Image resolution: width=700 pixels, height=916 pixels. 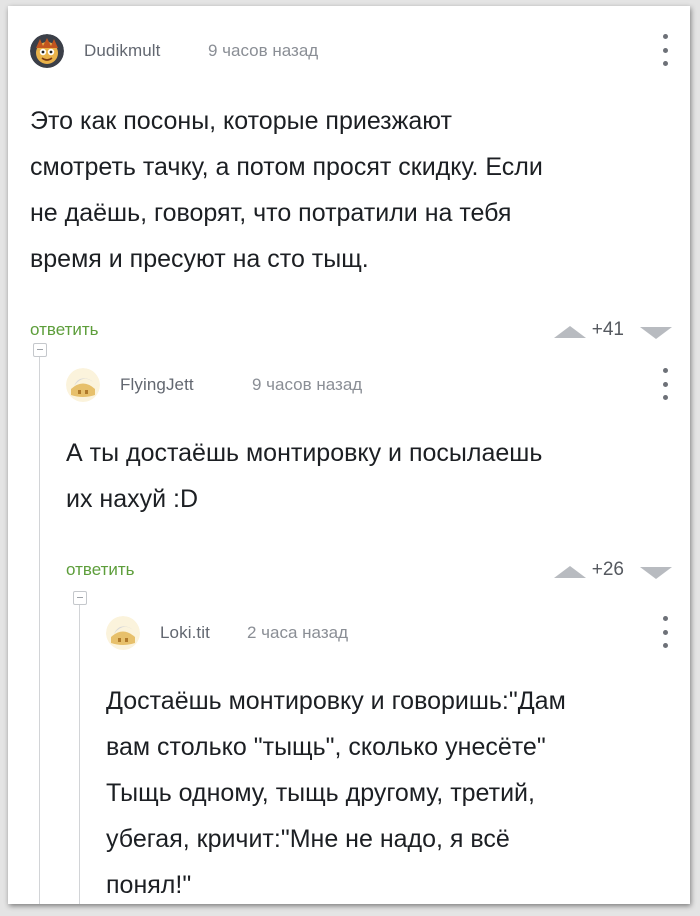 I want to click on collapse-thread-toggle, so click(x=80, y=598).